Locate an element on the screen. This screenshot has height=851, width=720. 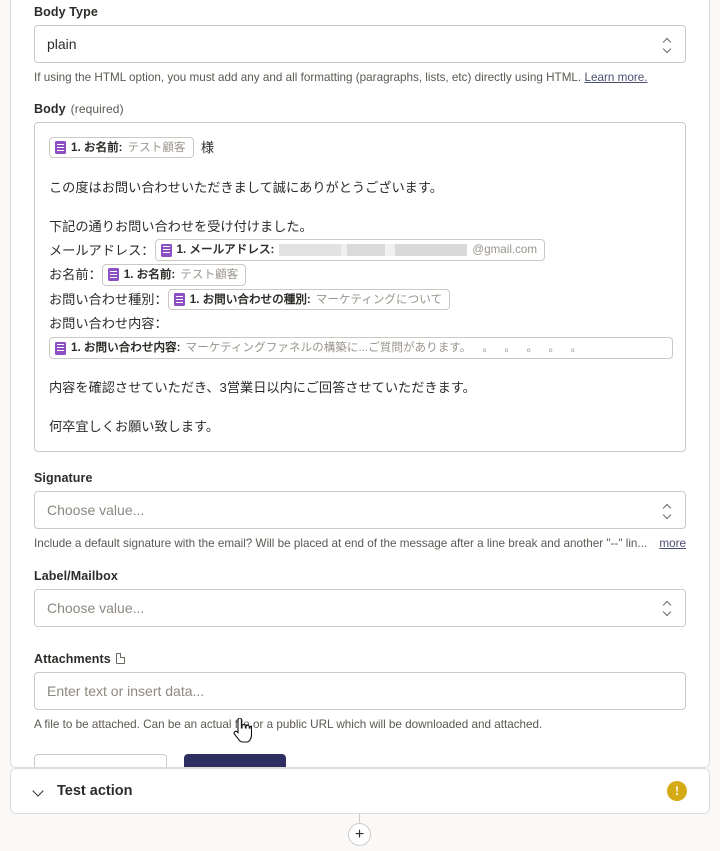
body-email-label: メールアドレス： is located at coordinates (102, 250).